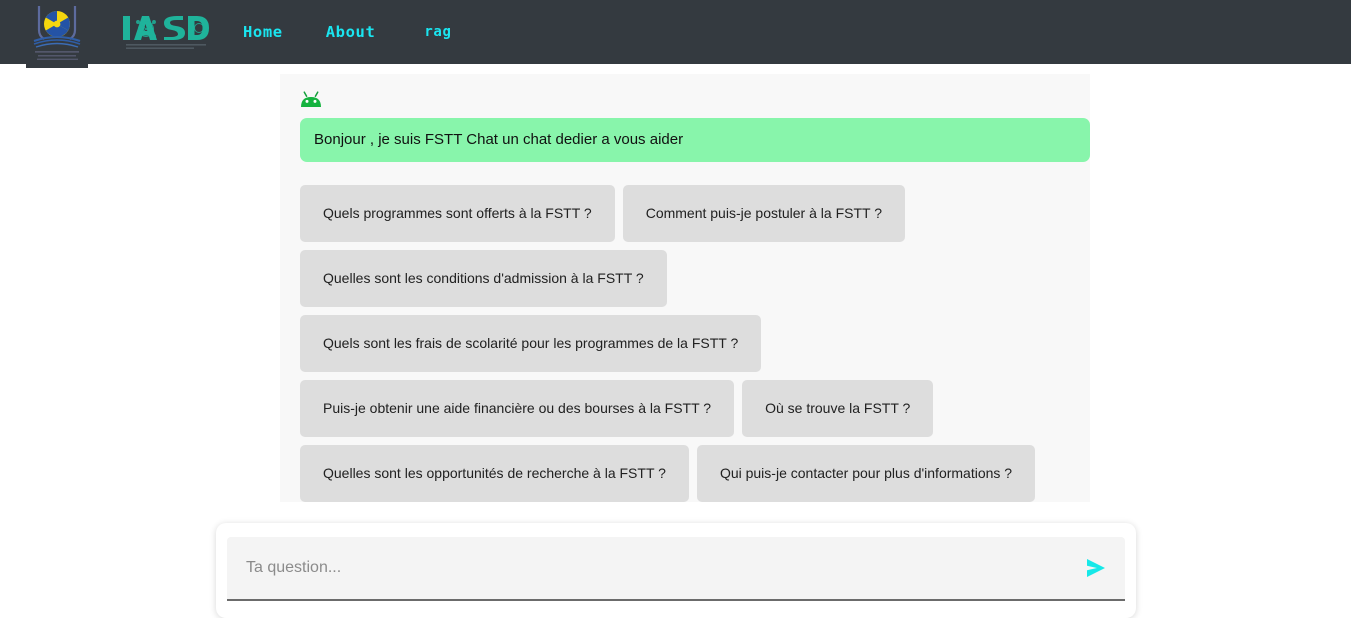 This screenshot has width=1351, height=618. What do you see at coordinates (675, 34) in the screenshot?
I see `top-navbar: Home About rag` at bounding box center [675, 34].